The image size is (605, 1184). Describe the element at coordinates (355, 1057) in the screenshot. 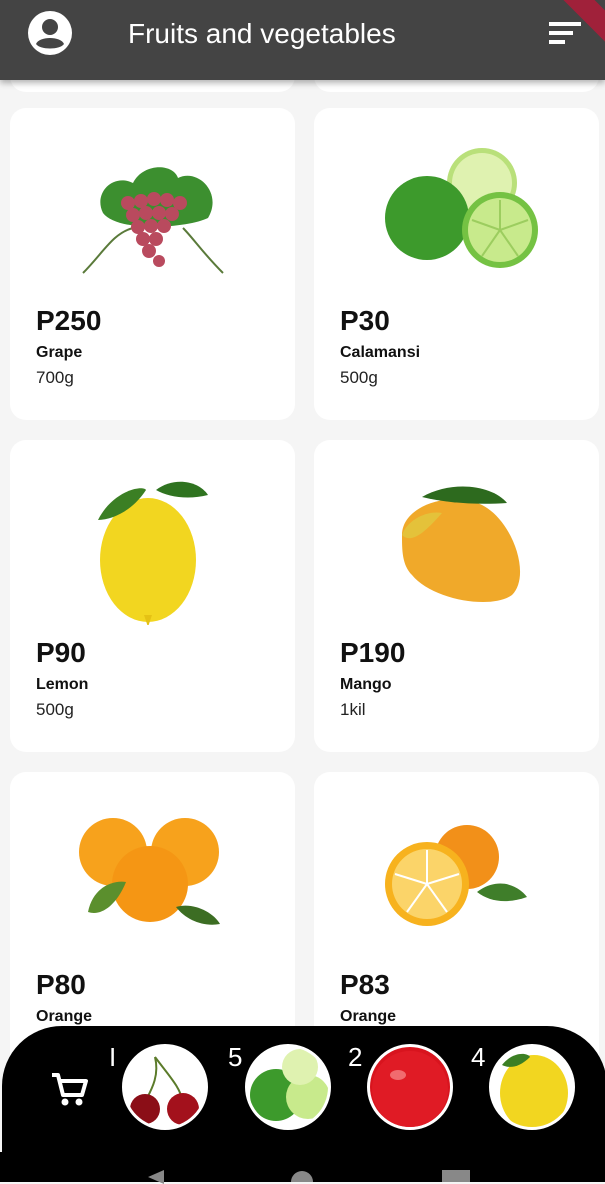

I see `cart-item-count: 2` at that location.